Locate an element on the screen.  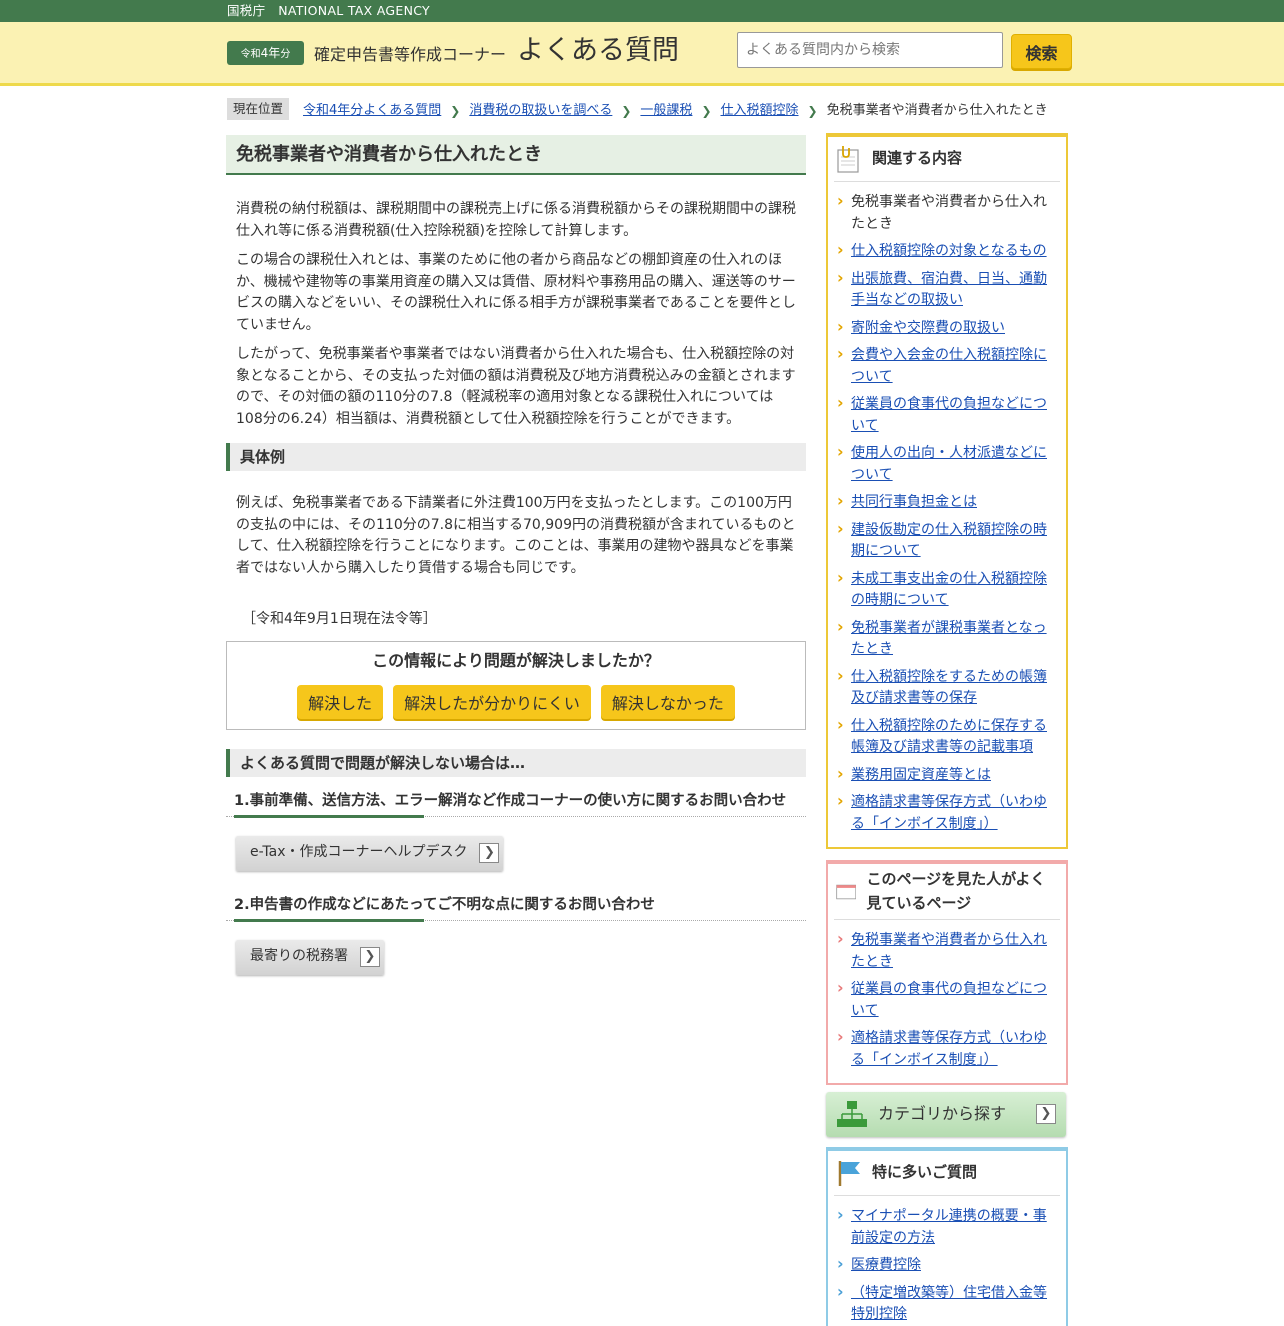
breadcrumb-current: 免税事業者や消費者から仕入れたとき is located at coordinates (937, 110).